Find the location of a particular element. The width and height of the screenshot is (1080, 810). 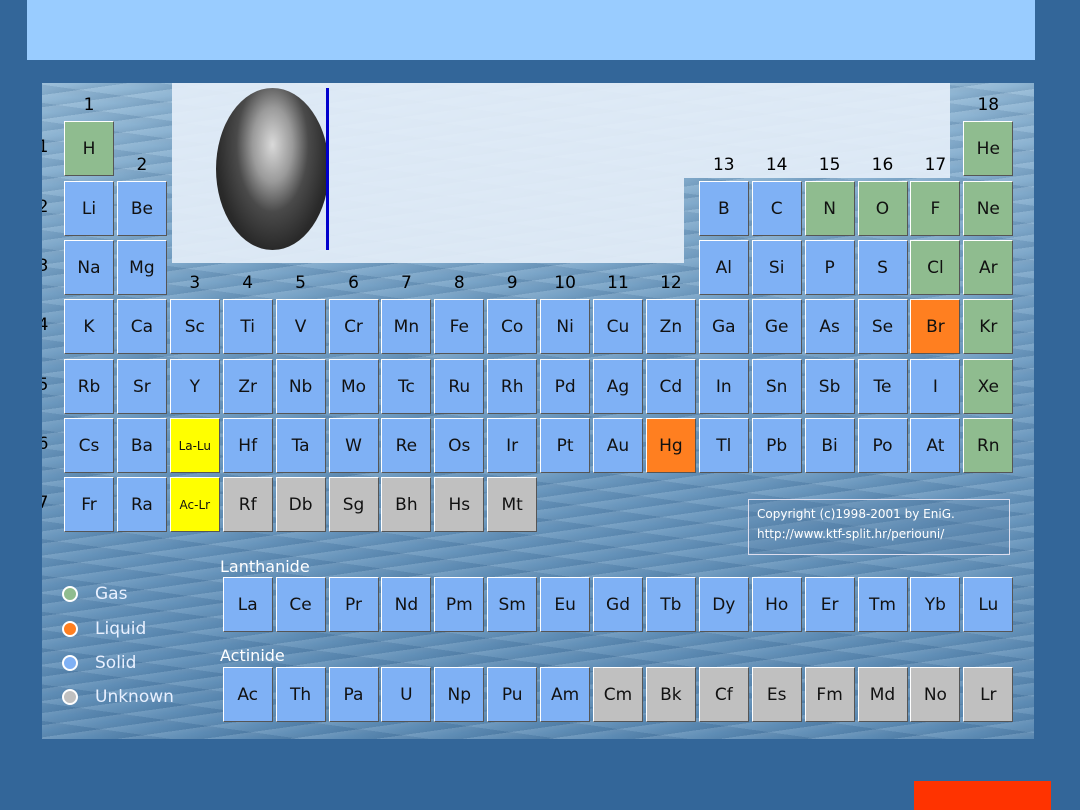

element-te: Te is located at coordinates (882, 386).